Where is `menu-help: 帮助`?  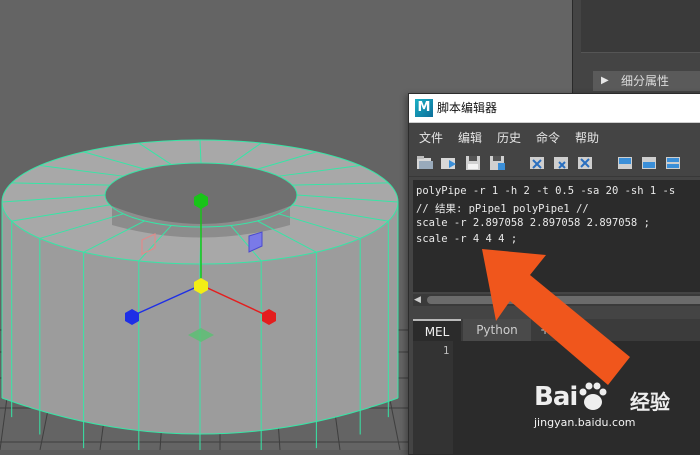 menu-help: 帮助 is located at coordinates (587, 137).